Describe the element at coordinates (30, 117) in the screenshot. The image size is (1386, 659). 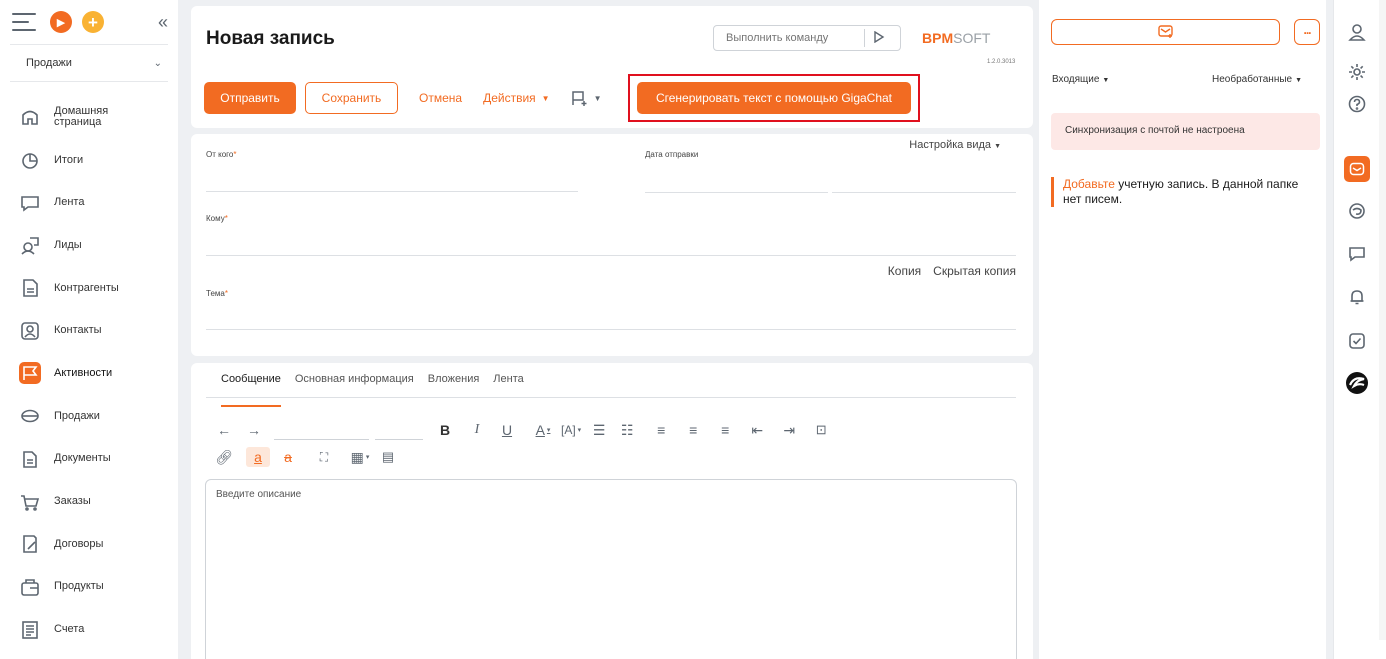
I see `home-icon` at that location.